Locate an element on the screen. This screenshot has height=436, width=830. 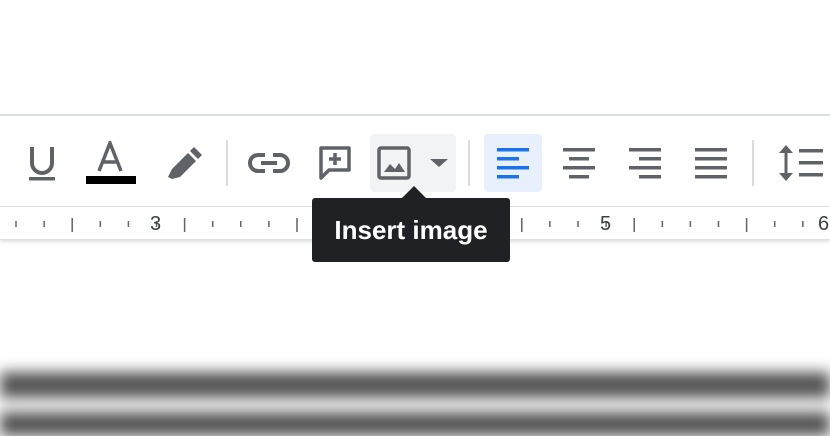
align-center-button is located at coordinates (579, 163).